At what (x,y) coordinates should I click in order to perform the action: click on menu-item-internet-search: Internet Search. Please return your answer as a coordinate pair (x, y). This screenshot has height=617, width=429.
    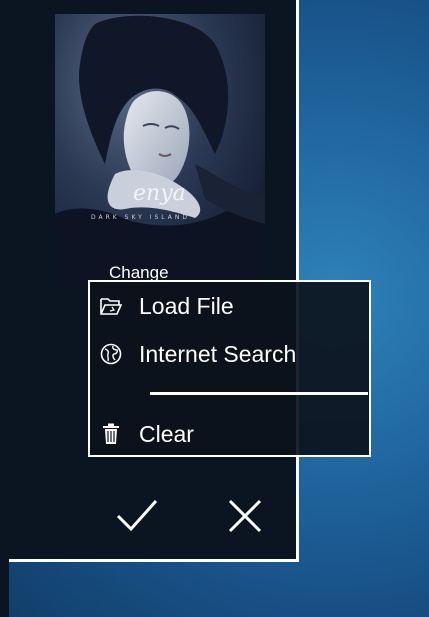
    Looking at the image, I should click on (229, 354).